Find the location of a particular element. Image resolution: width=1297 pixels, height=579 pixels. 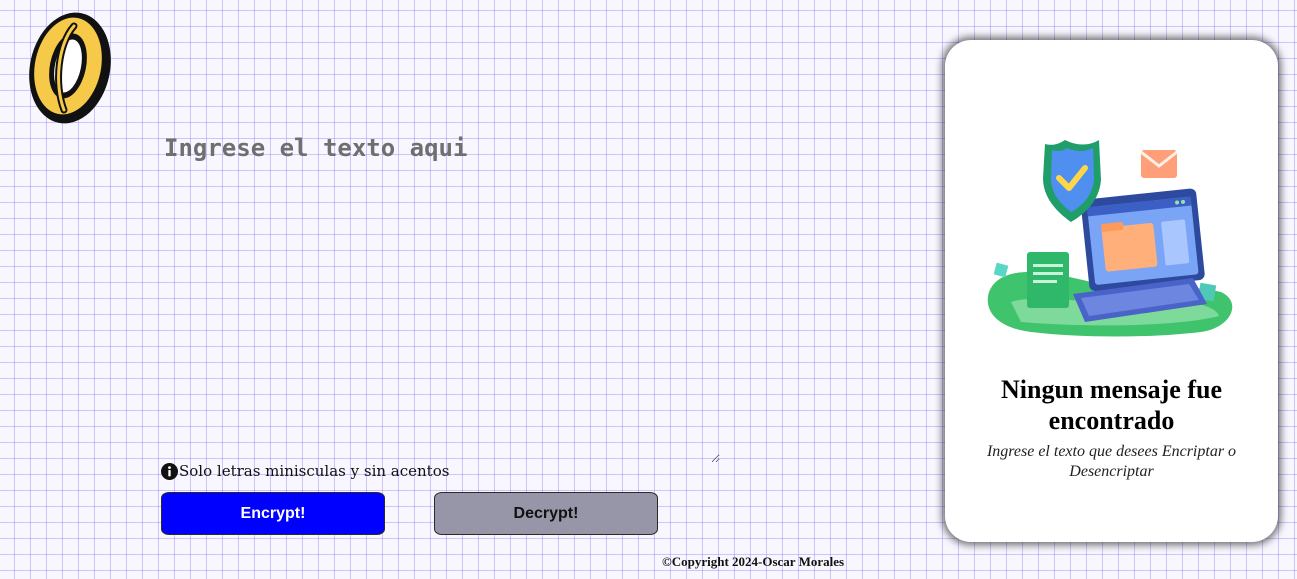

hint-text: Solo letras minisculas y sin acentos is located at coordinates (314, 471).